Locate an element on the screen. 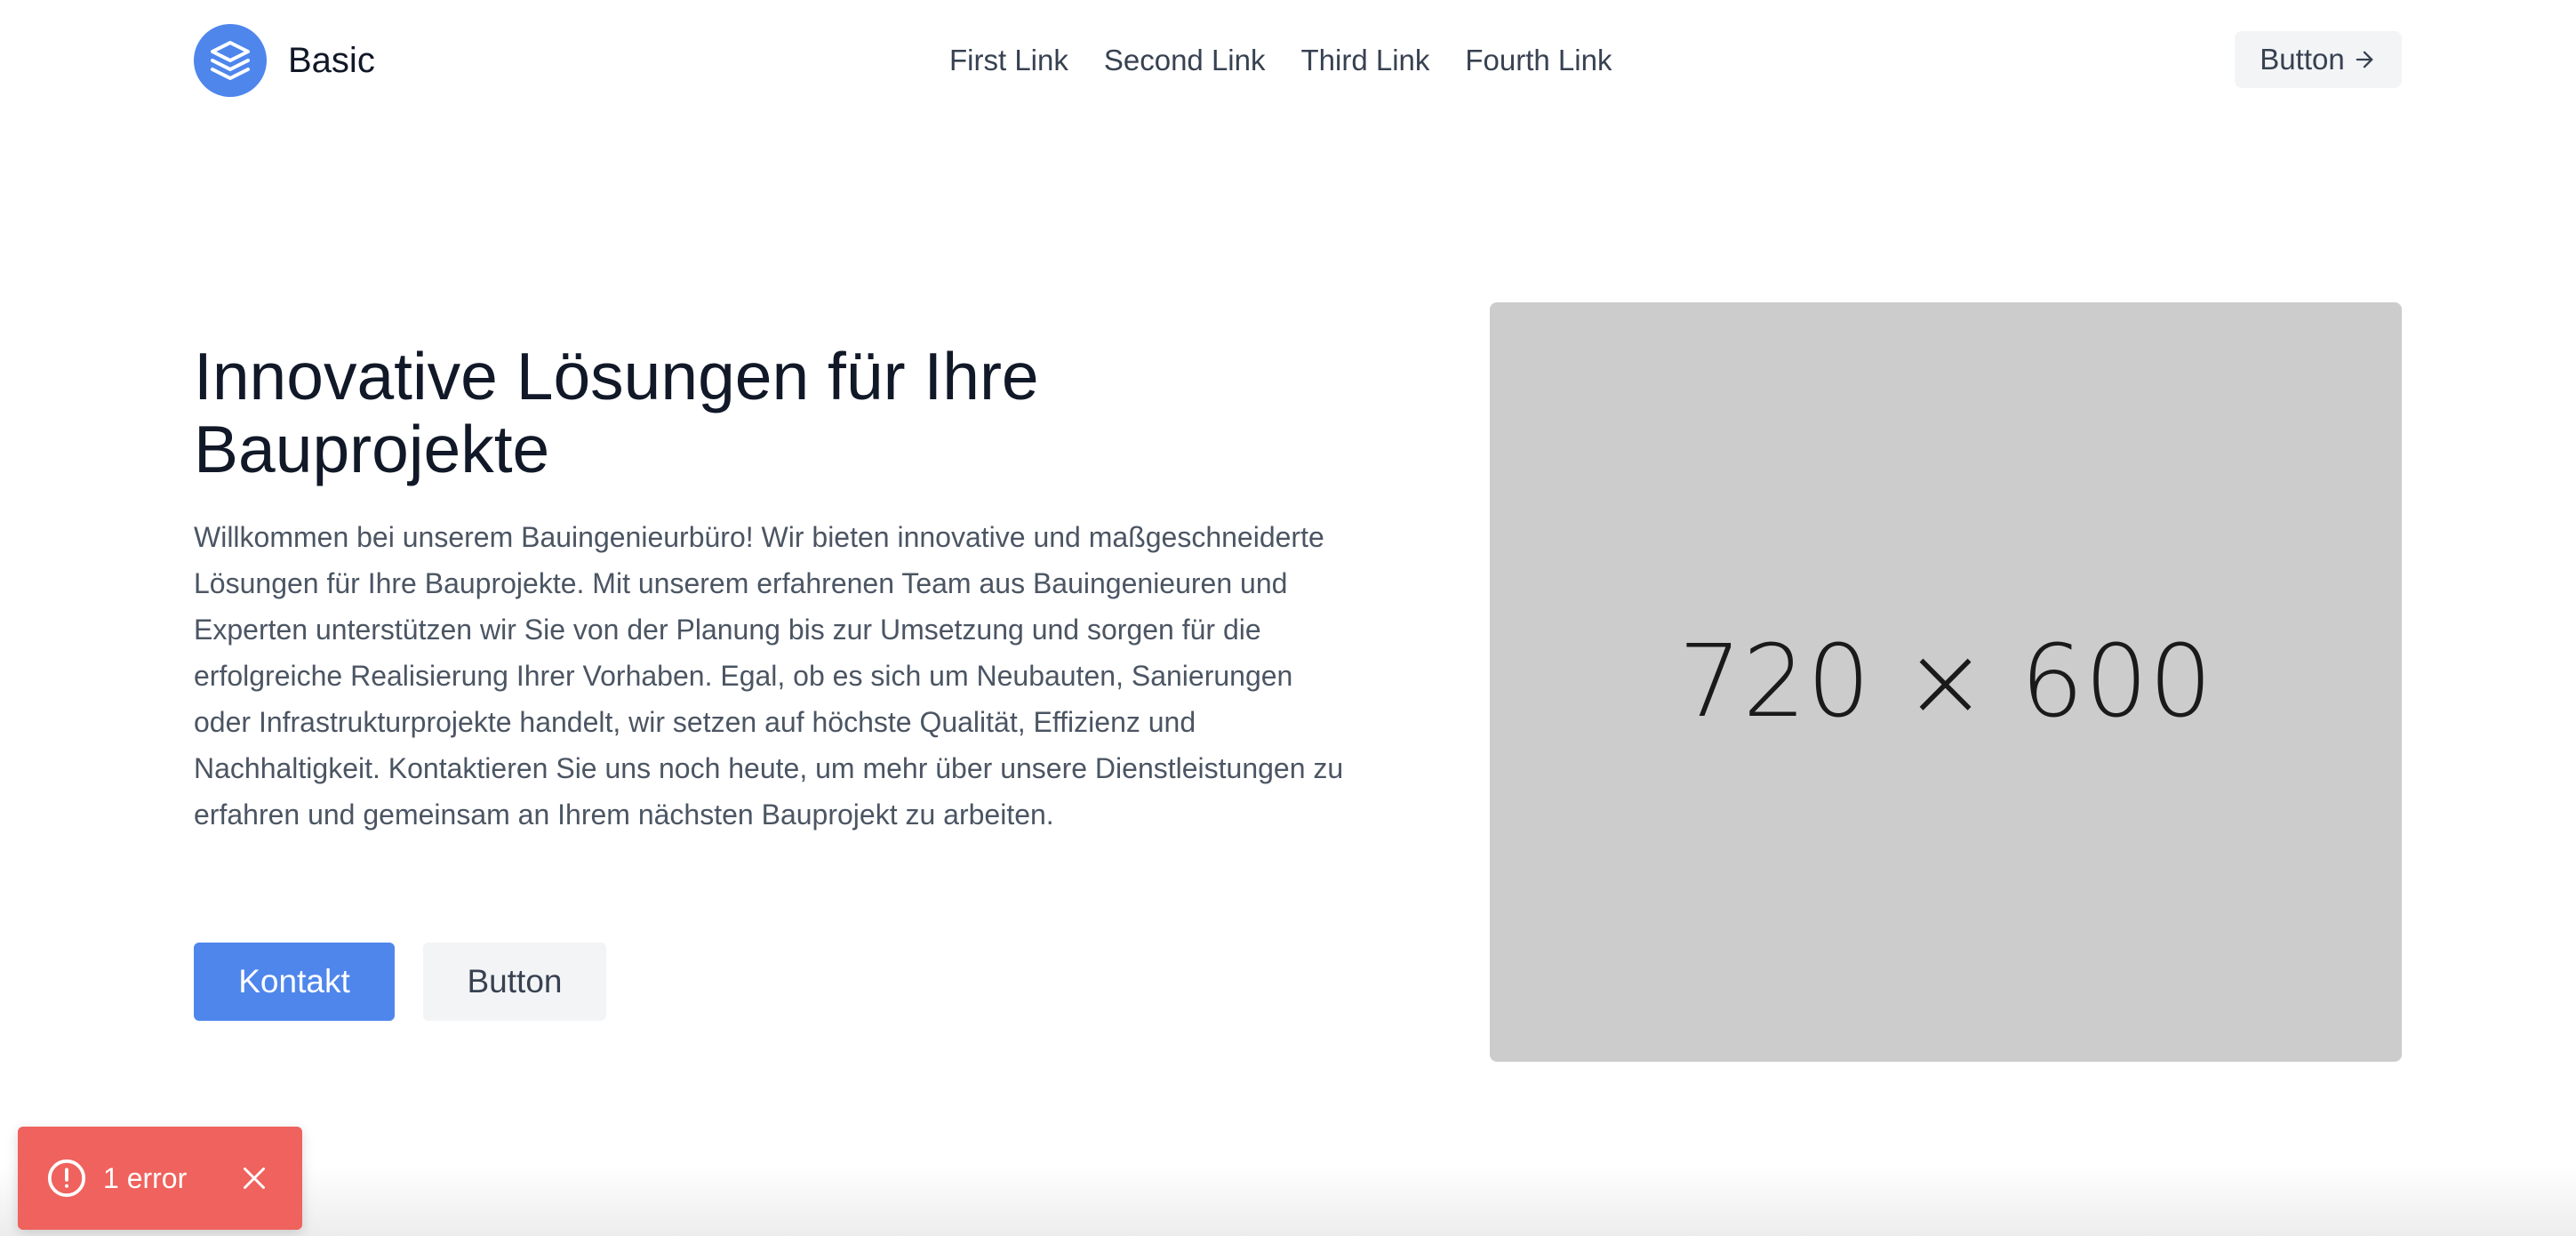  brand-link: Basic is located at coordinates (284, 60).